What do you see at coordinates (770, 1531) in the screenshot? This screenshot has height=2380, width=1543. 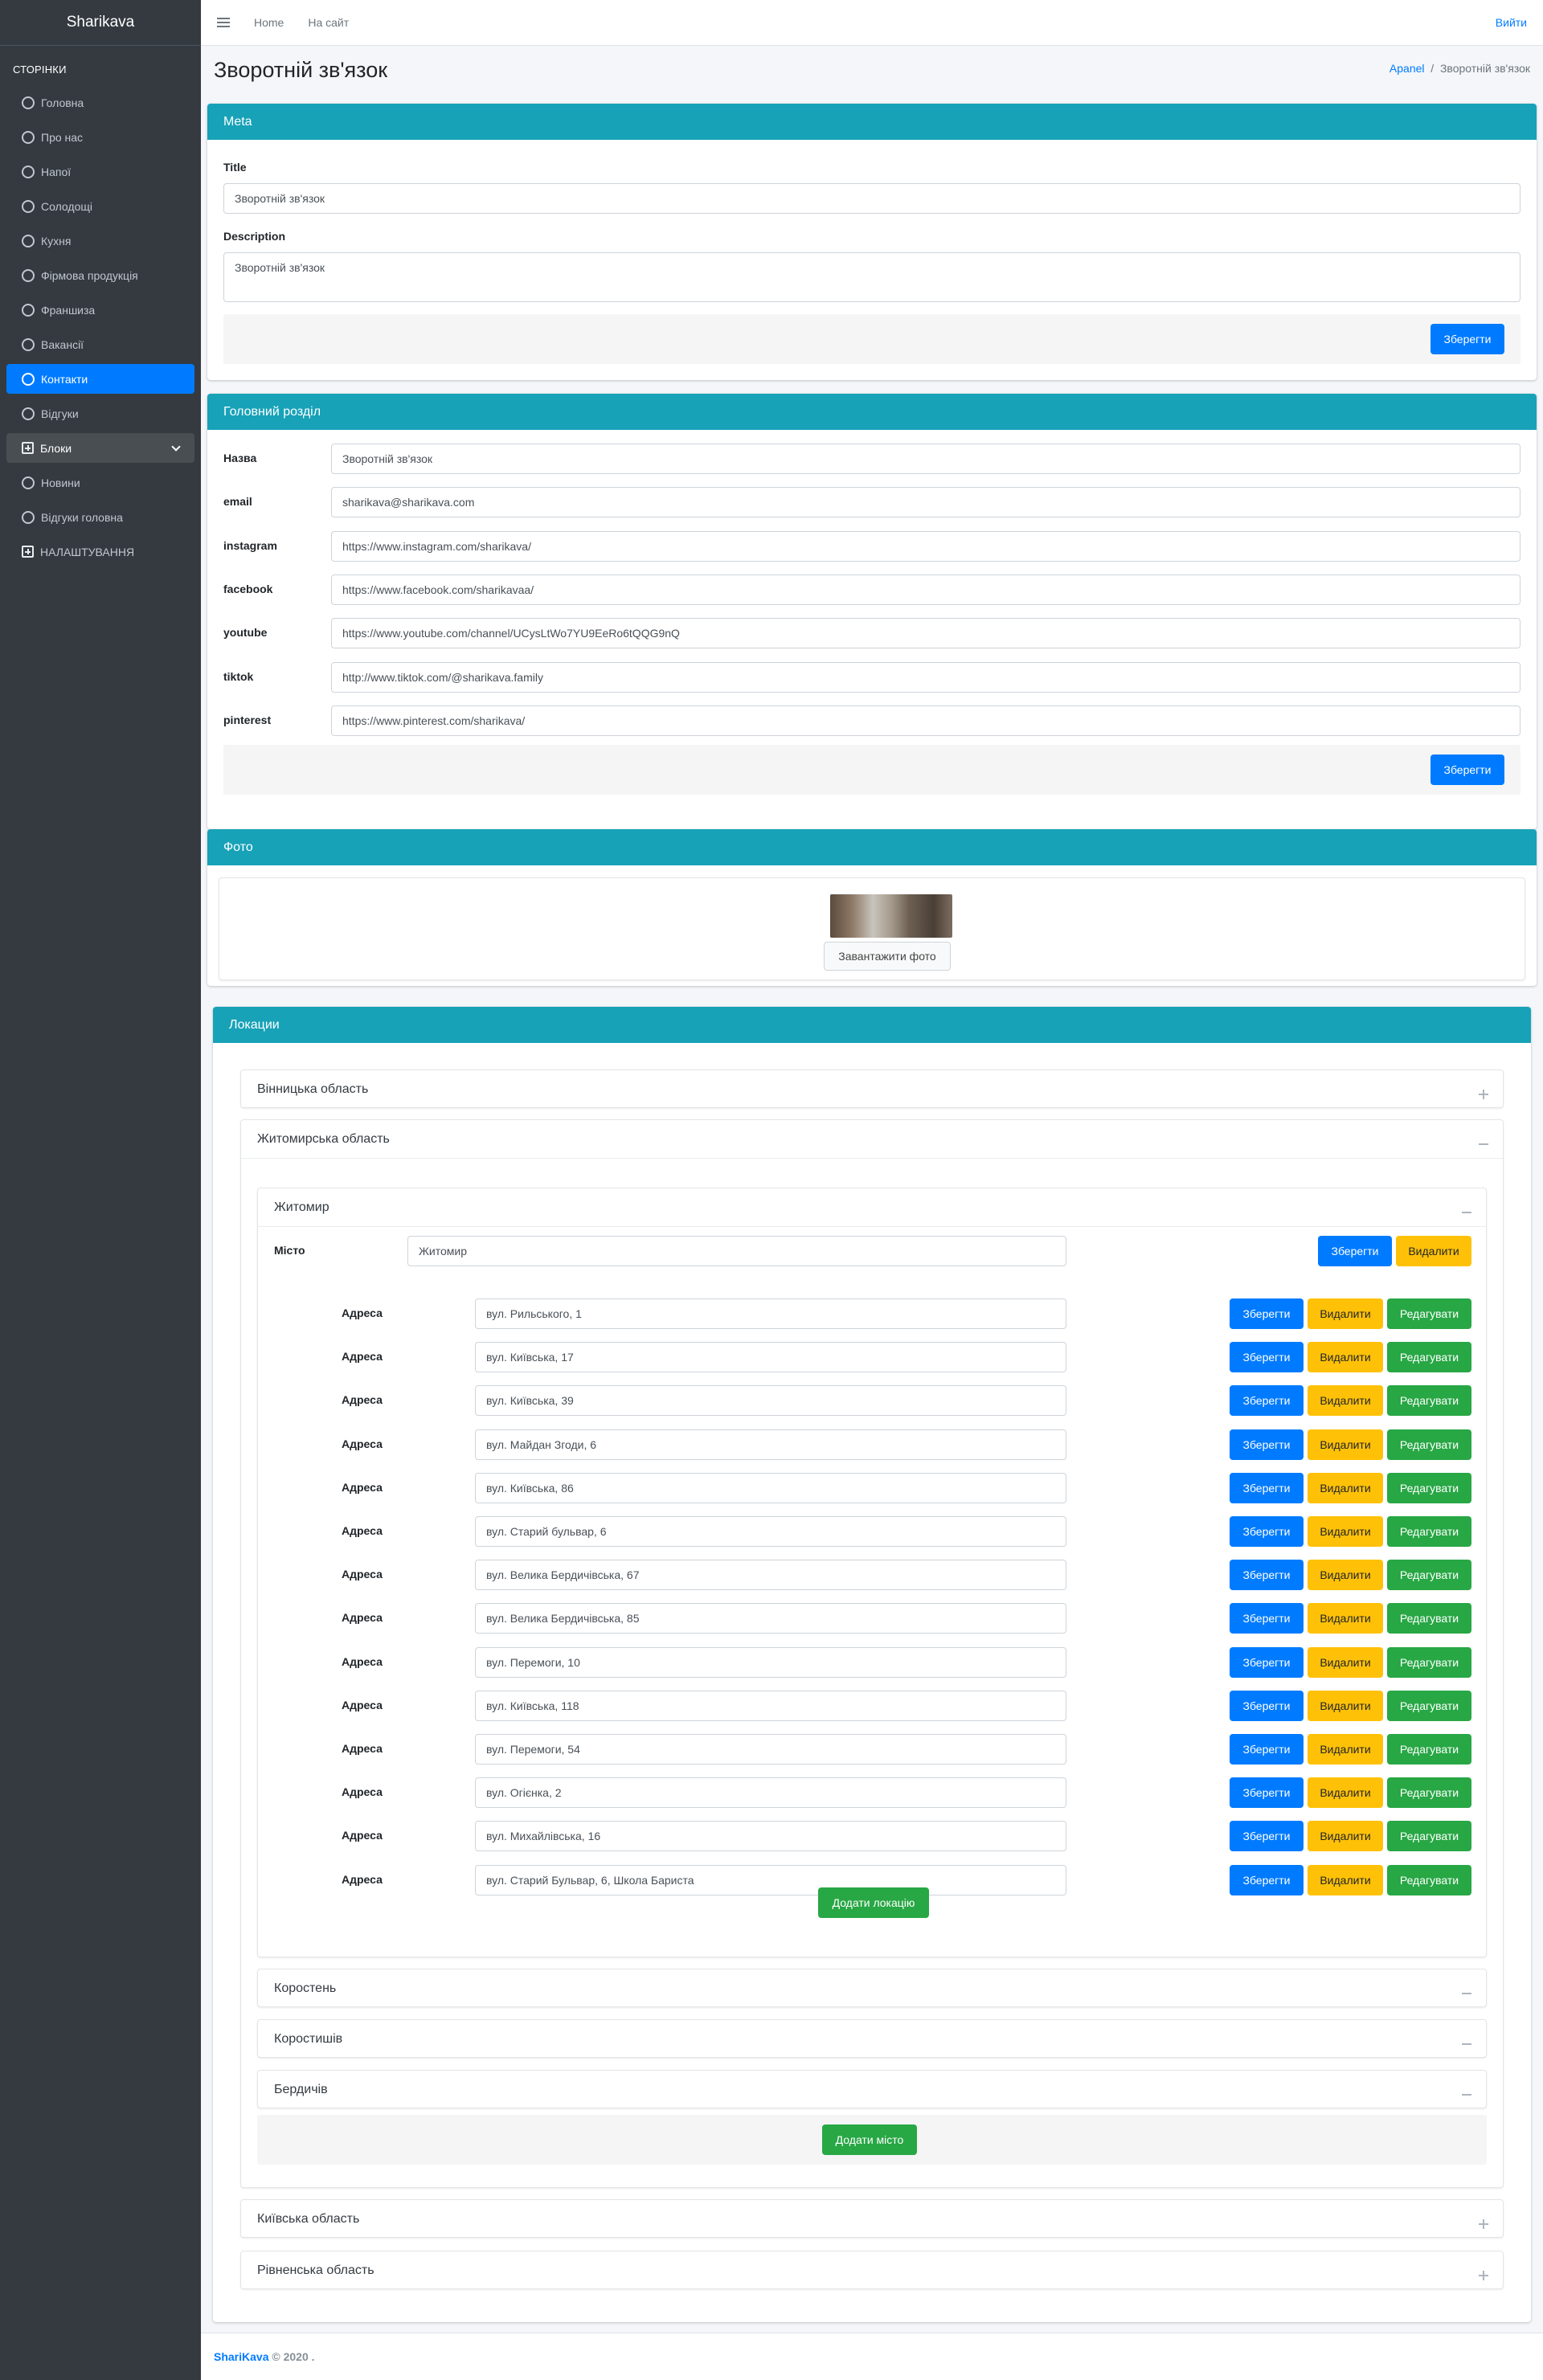 I see `address-input: вул. Старий бульвар, 6` at bounding box center [770, 1531].